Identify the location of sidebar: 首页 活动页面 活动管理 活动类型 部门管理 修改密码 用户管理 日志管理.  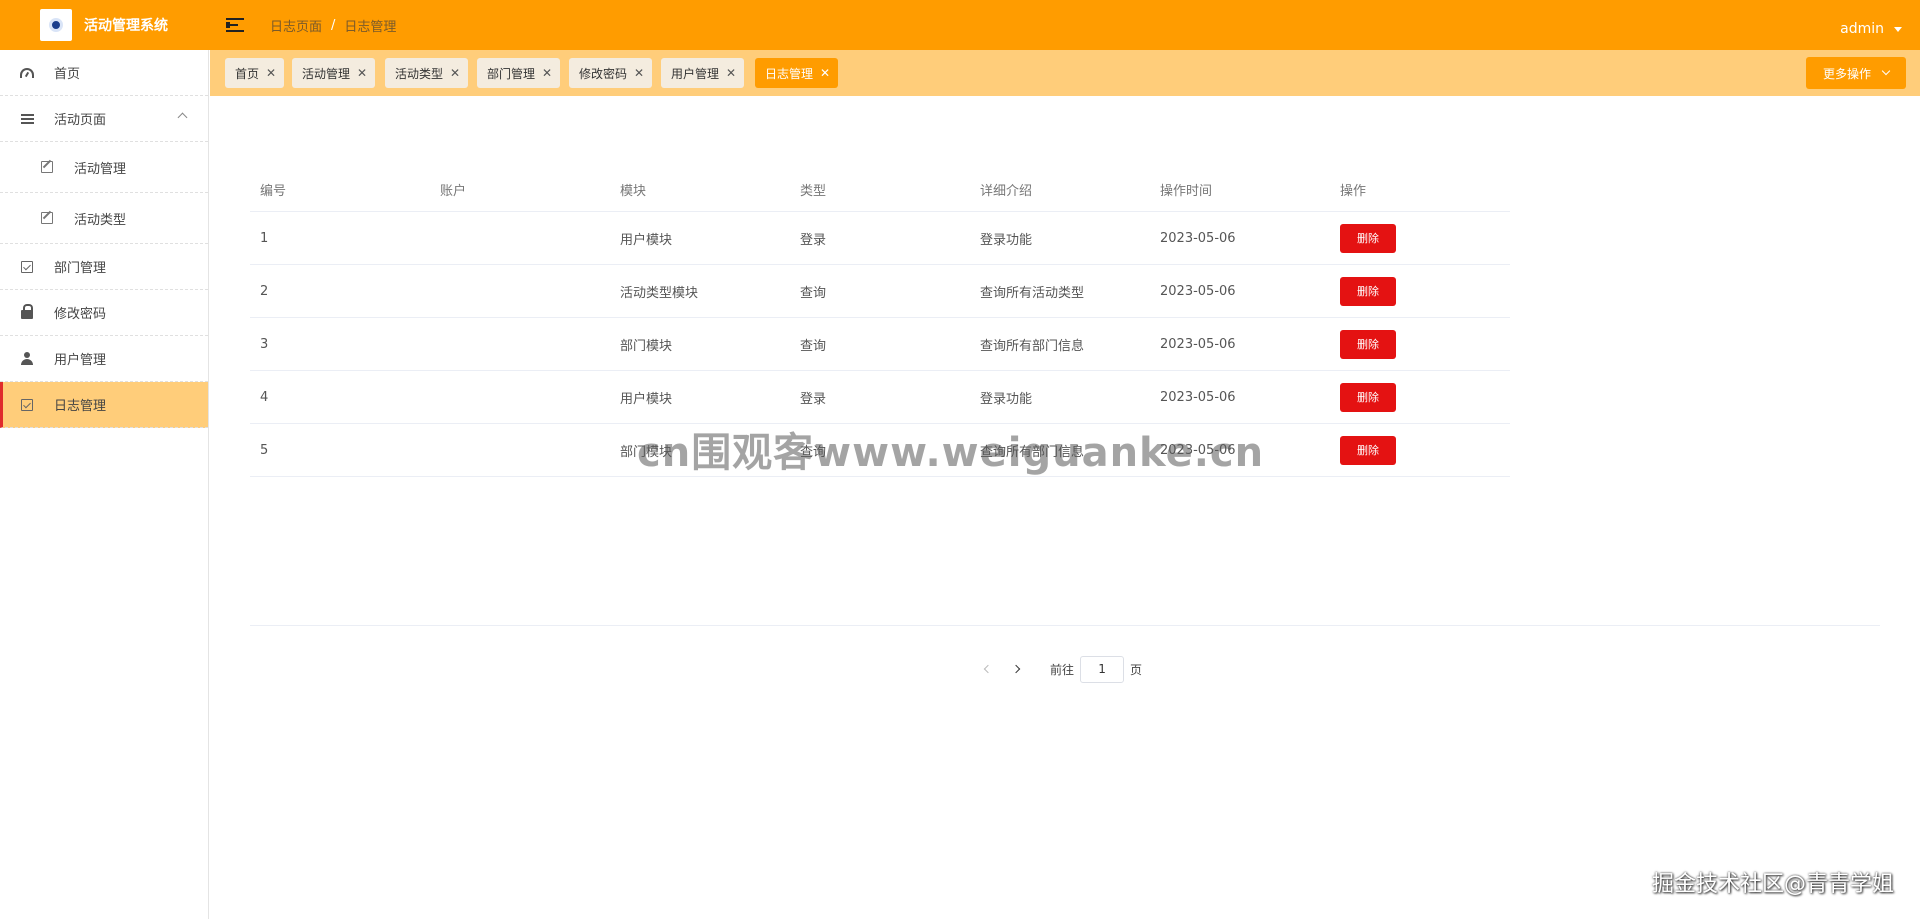
(104, 484).